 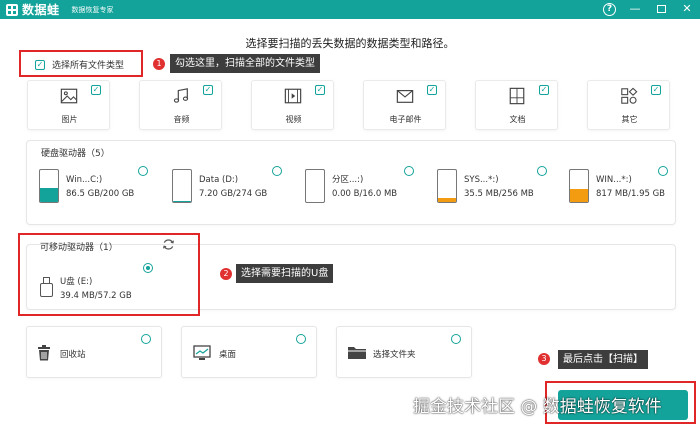 I want to click on image-icon, so click(x=69, y=96).